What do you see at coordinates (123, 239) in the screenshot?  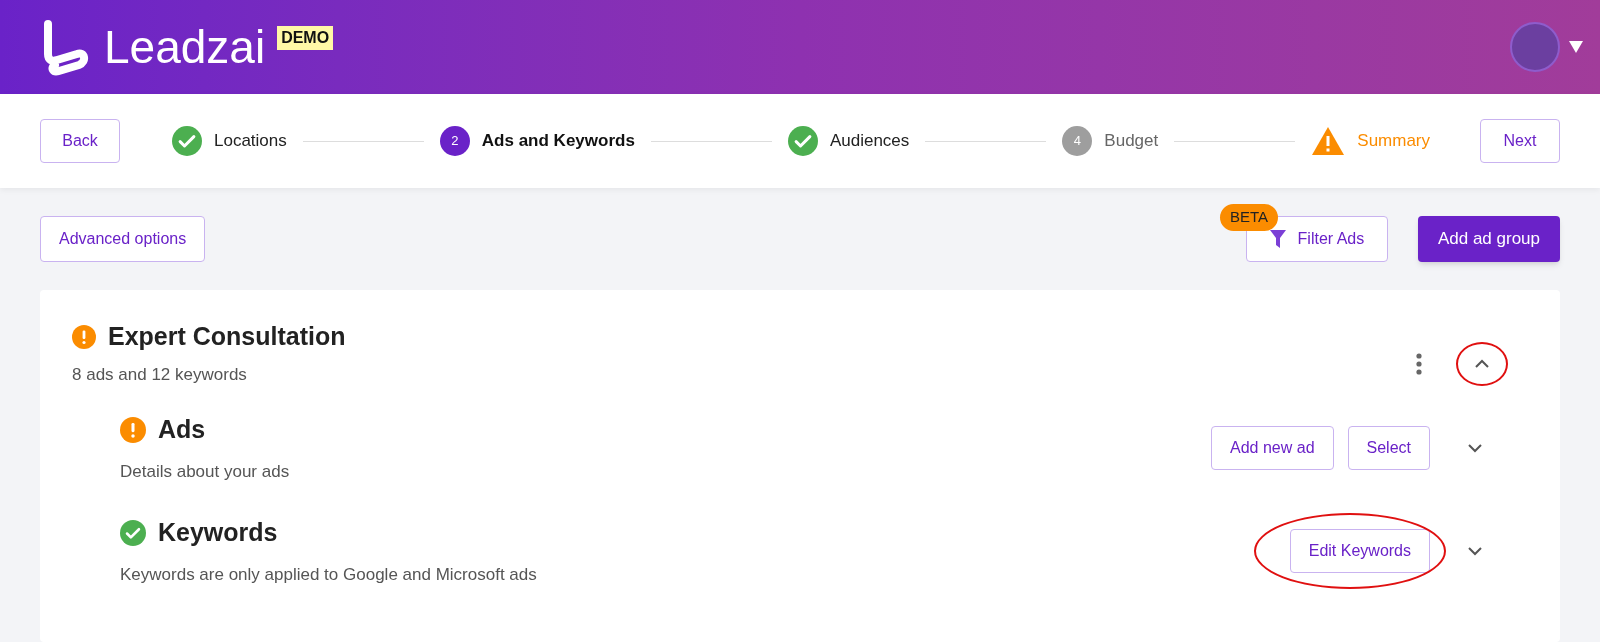 I see `advanced-options-button: Advanced options` at bounding box center [123, 239].